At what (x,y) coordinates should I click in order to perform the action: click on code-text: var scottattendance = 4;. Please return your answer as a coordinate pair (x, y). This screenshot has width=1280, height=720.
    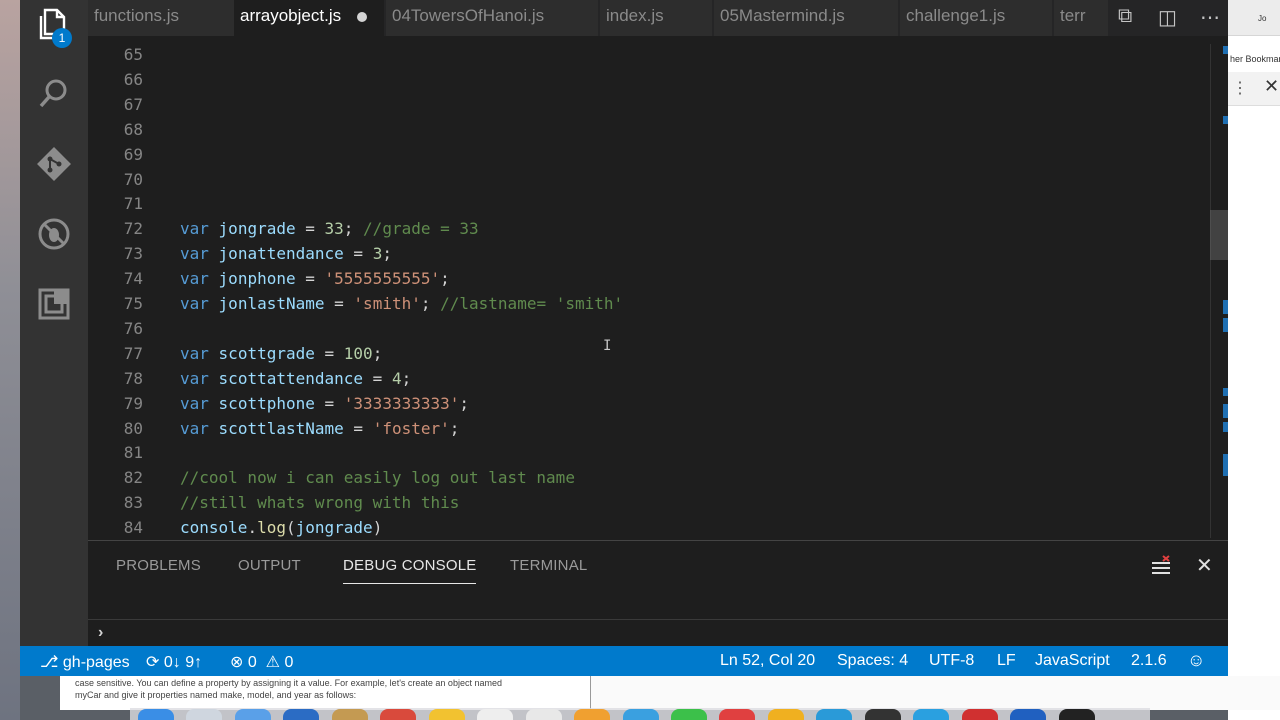
    Looking at the image, I should click on (295, 378).